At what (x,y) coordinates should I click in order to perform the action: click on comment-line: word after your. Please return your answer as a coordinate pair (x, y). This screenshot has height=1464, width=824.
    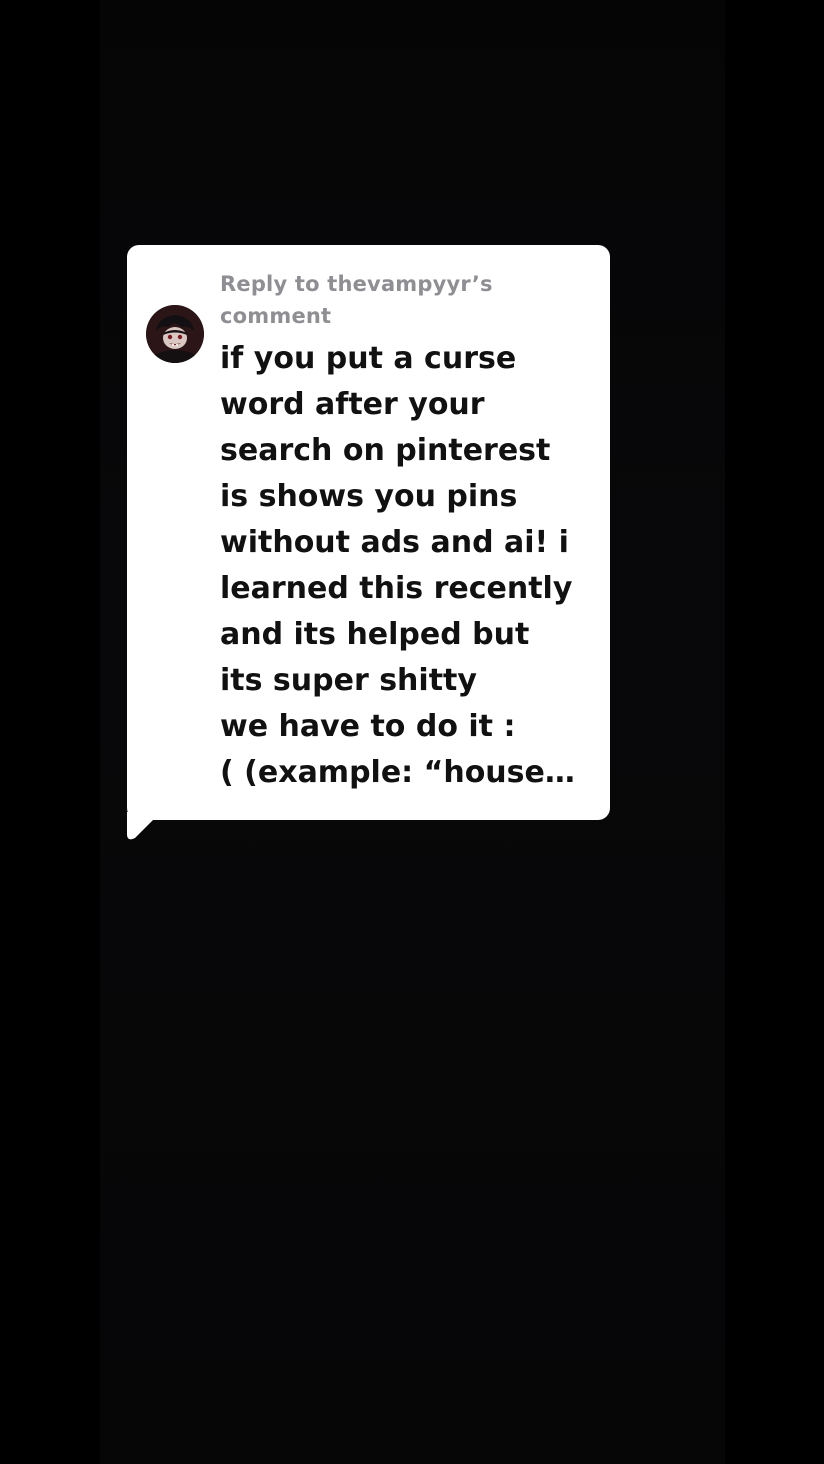
    Looking at the image, I should click on (352, 404).